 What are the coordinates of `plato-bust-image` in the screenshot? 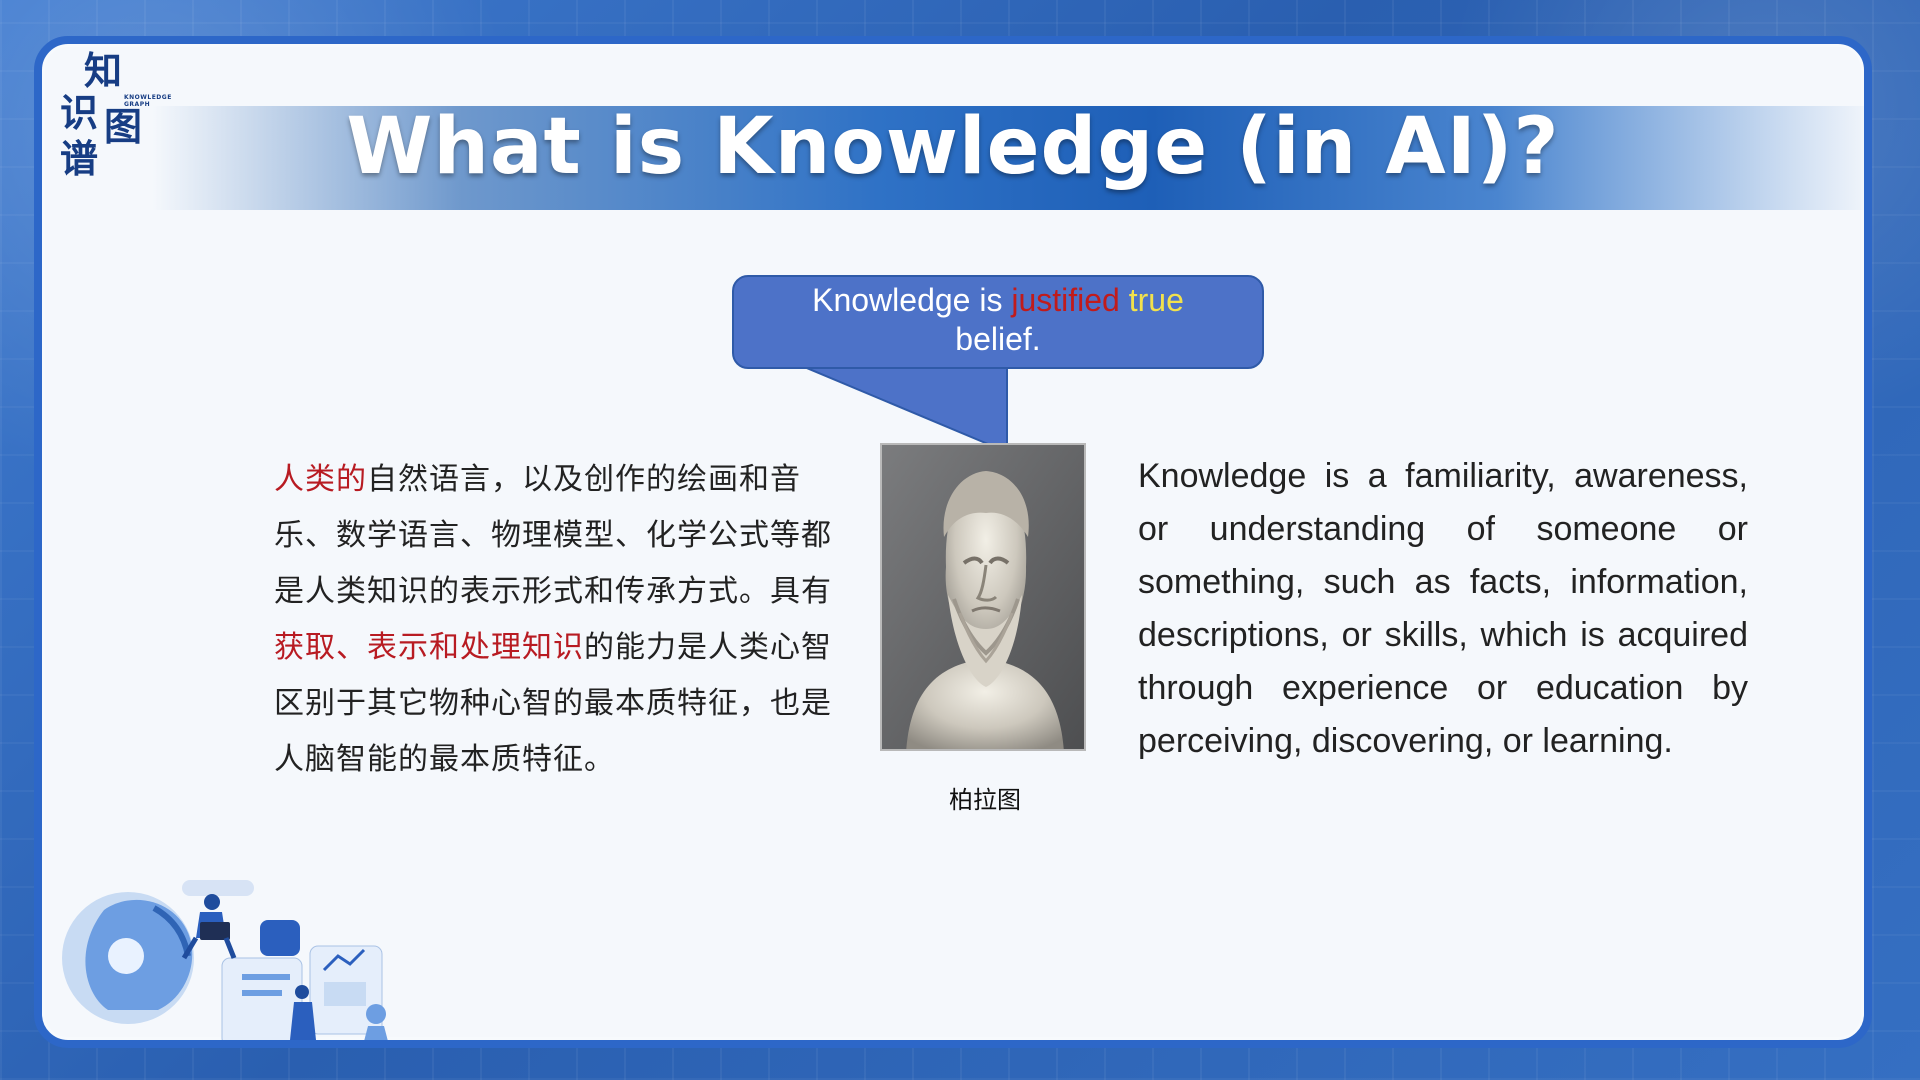 It's located at (983, 597).